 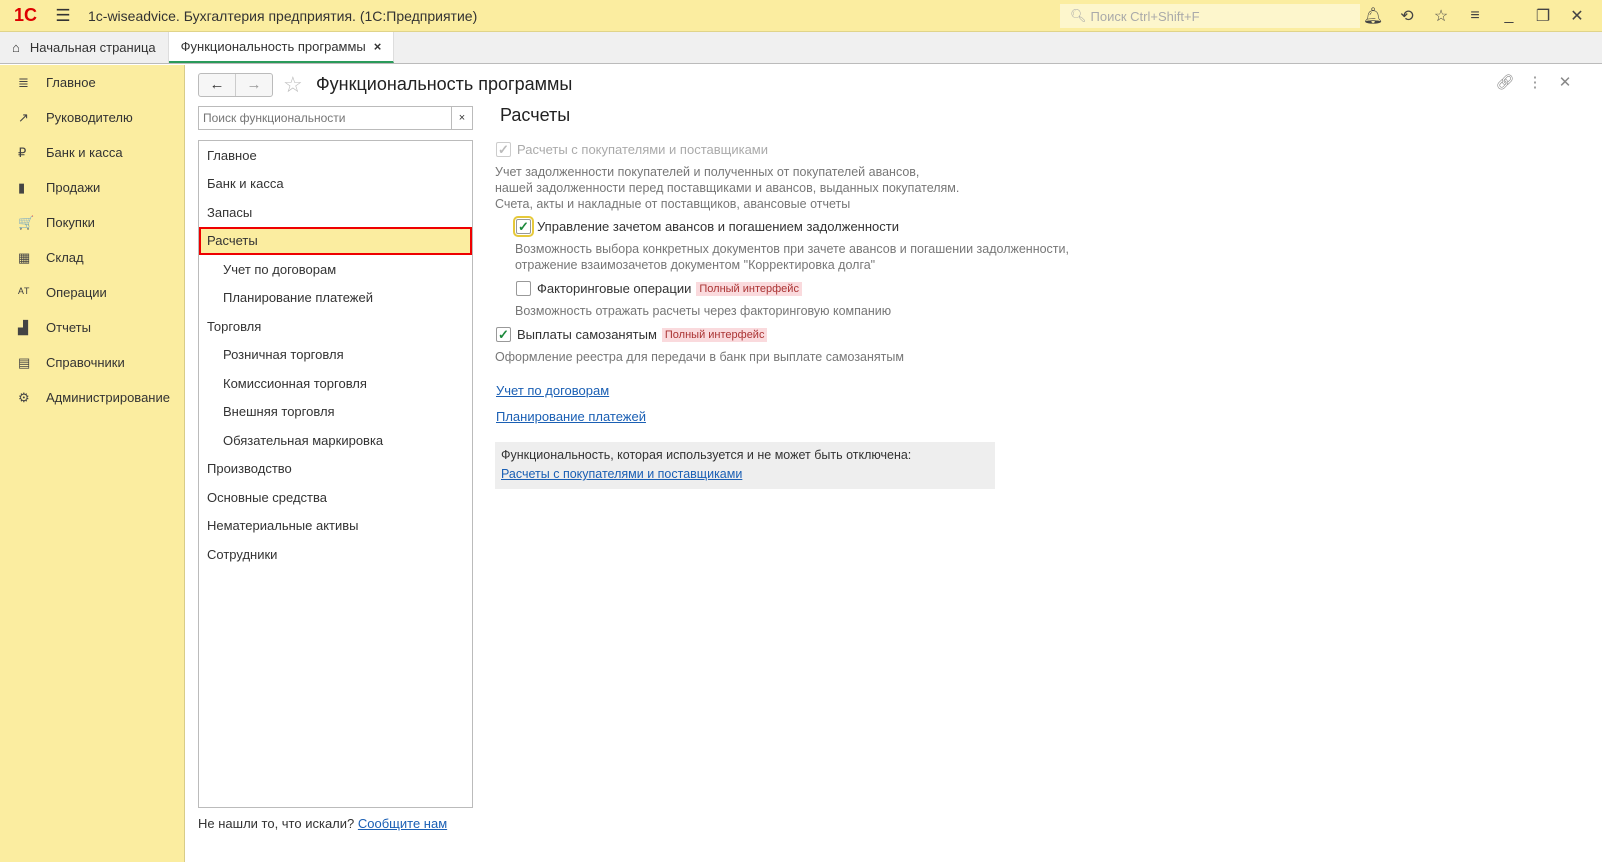 What do you see at coordinates (92, 327) in the screenshot?
I see `sidebar-item: ▟ Отчеты` at bounding box center [92, 327].